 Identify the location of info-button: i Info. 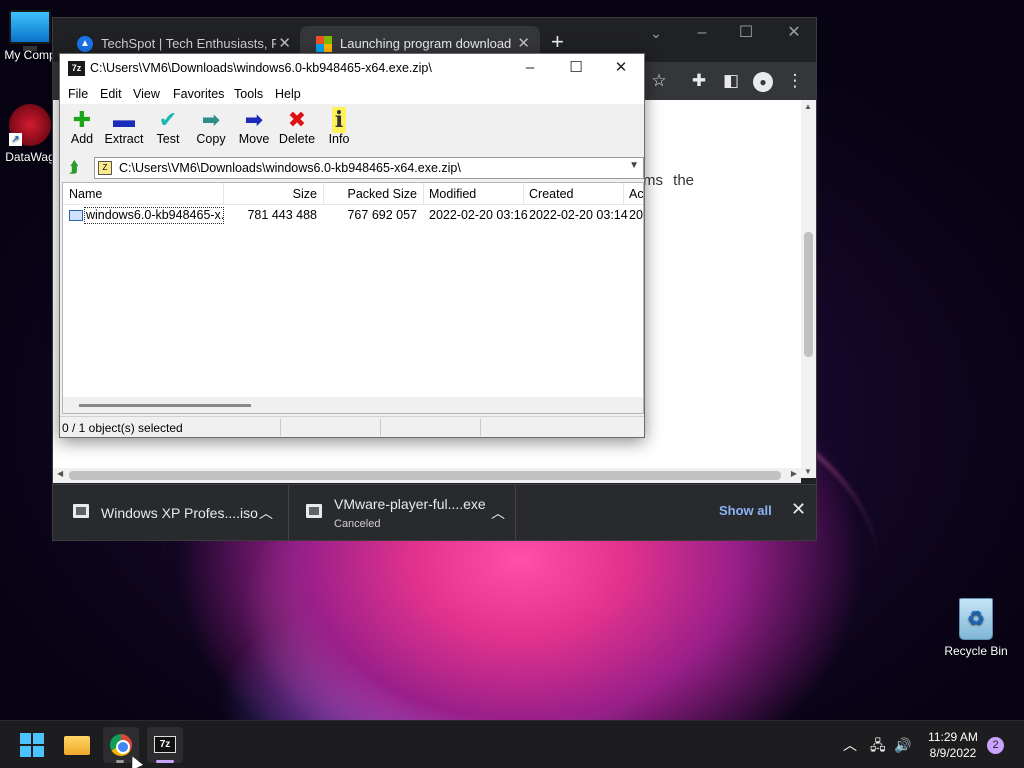
(339, 126).